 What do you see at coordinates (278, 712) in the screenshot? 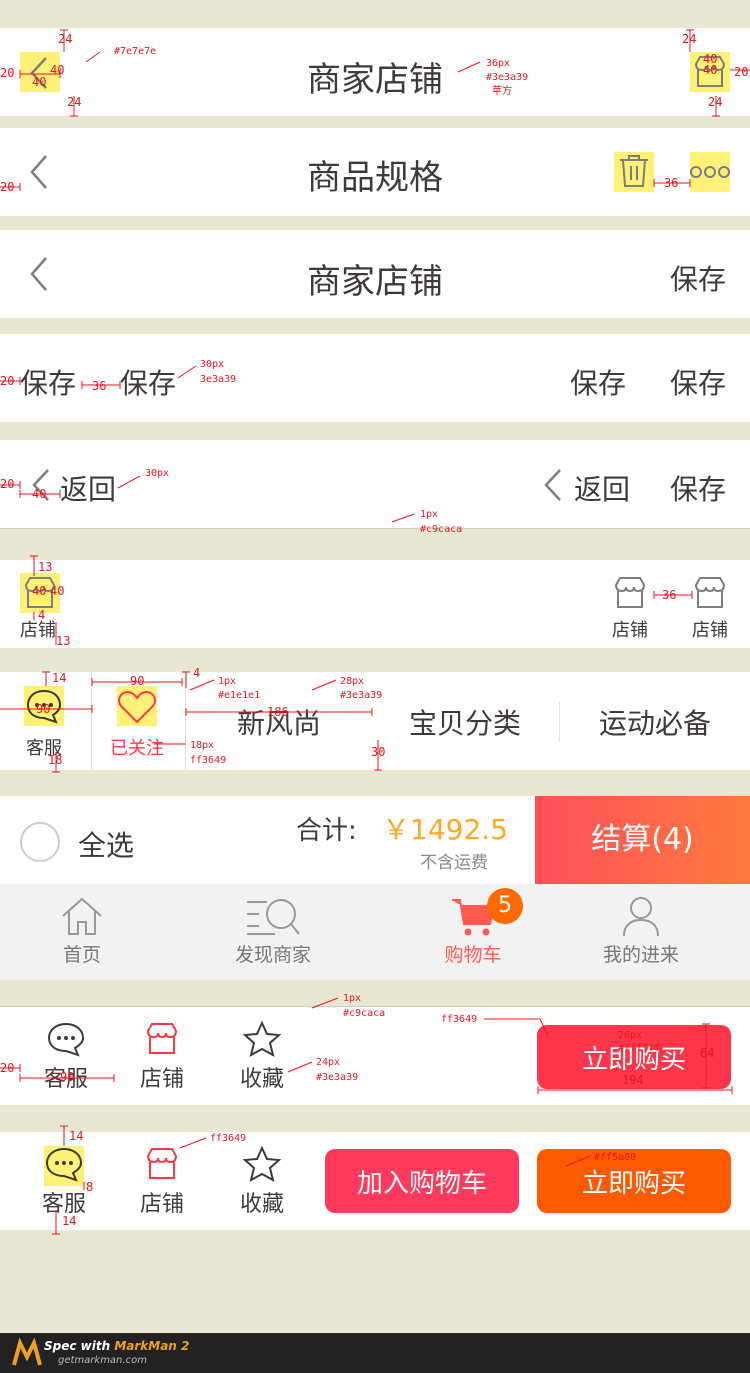
I see `annotation: 186` at bounding box center [278, 712].